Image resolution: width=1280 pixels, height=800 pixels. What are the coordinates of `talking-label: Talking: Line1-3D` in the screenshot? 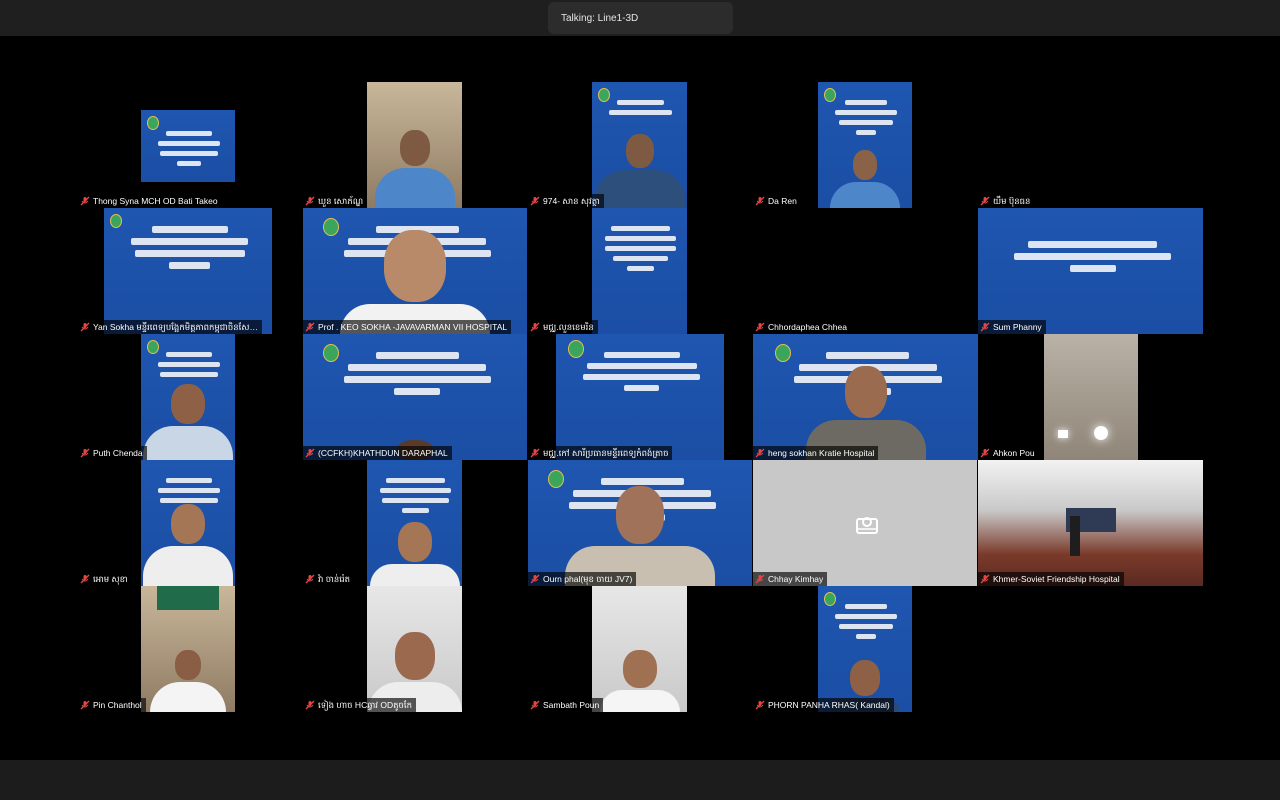 It's located at (600, 18).